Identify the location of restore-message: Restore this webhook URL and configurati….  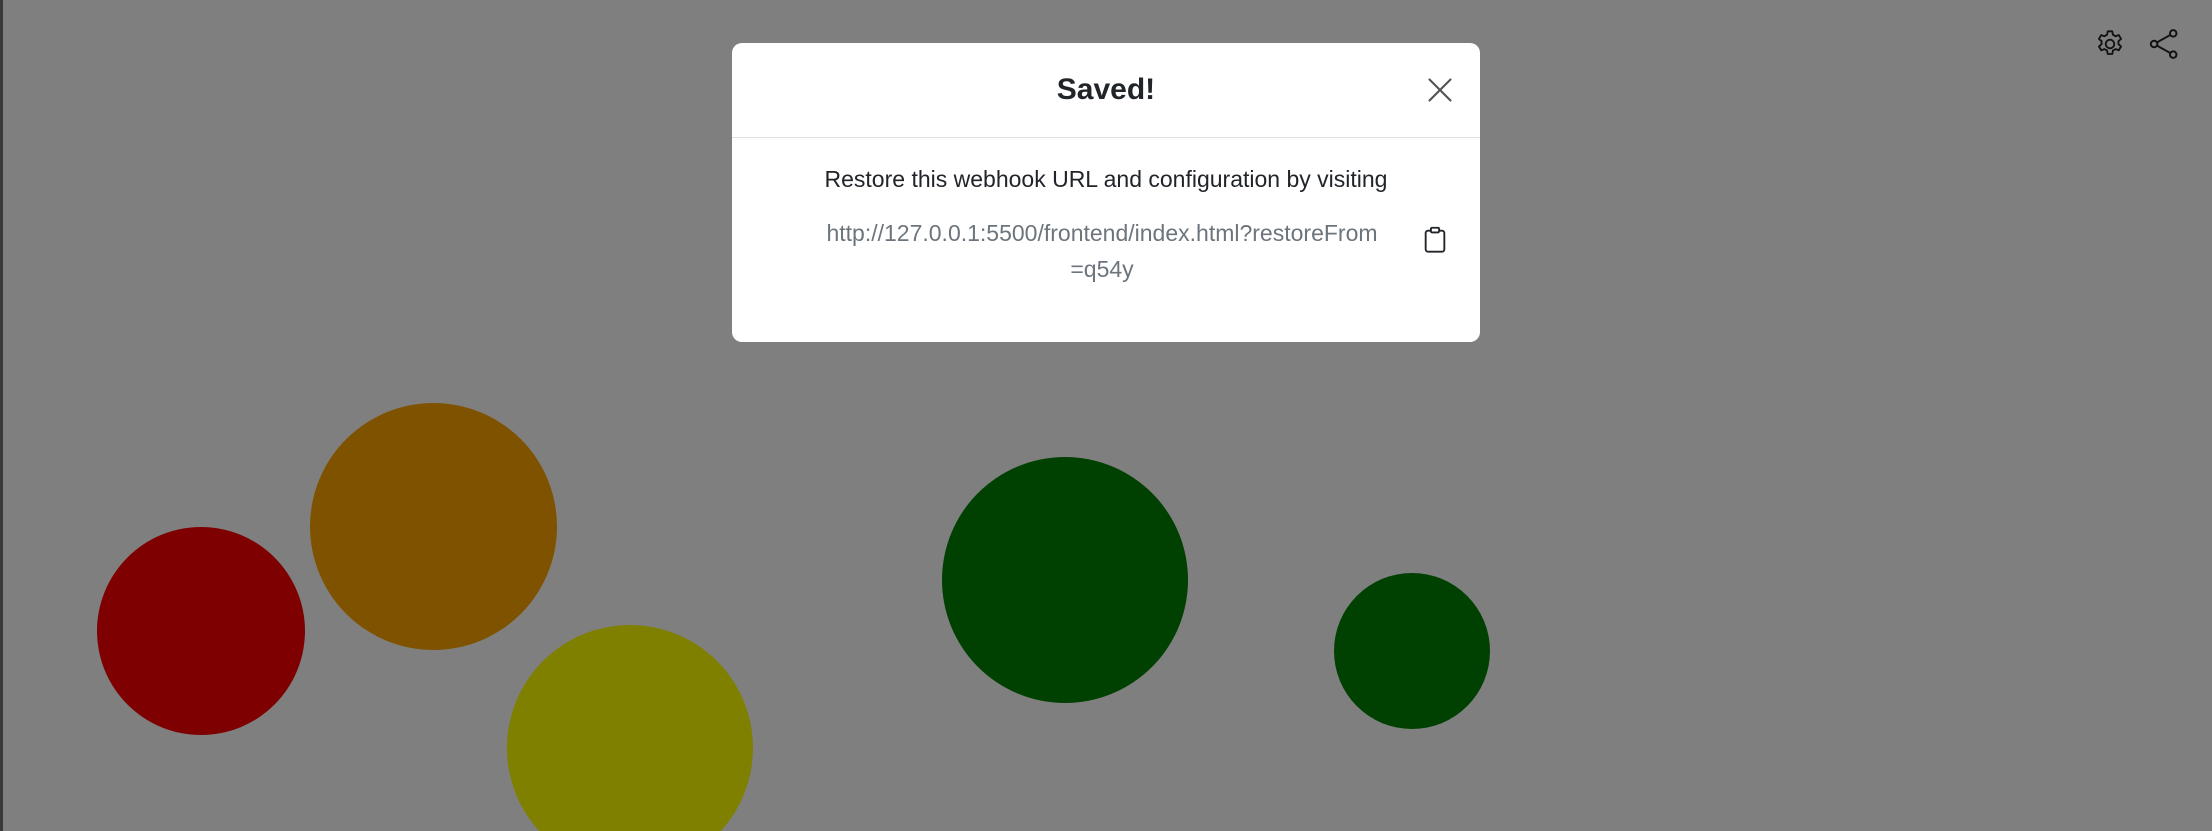
(1106, 179).